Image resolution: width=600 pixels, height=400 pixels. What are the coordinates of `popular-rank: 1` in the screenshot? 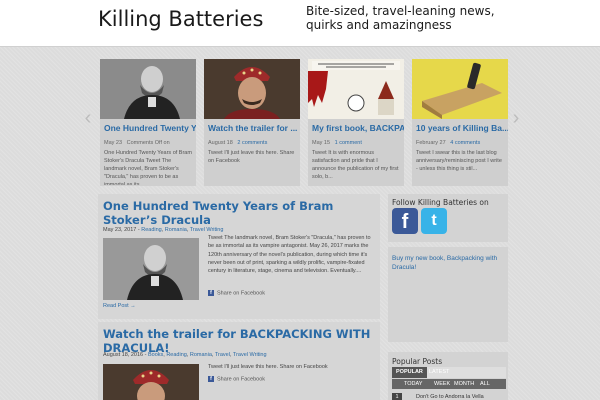 It's located at (397, 396).